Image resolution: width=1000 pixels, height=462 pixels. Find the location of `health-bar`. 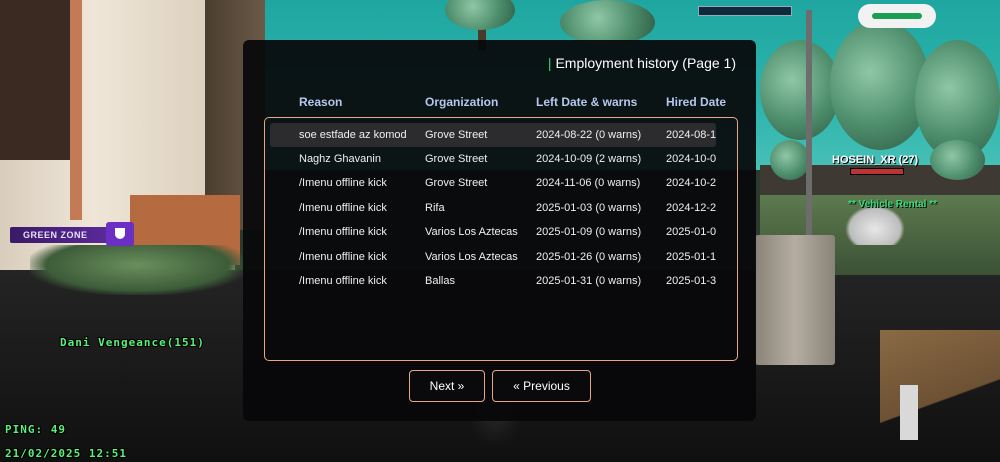

health-bar is located at coordinates (745, 11).